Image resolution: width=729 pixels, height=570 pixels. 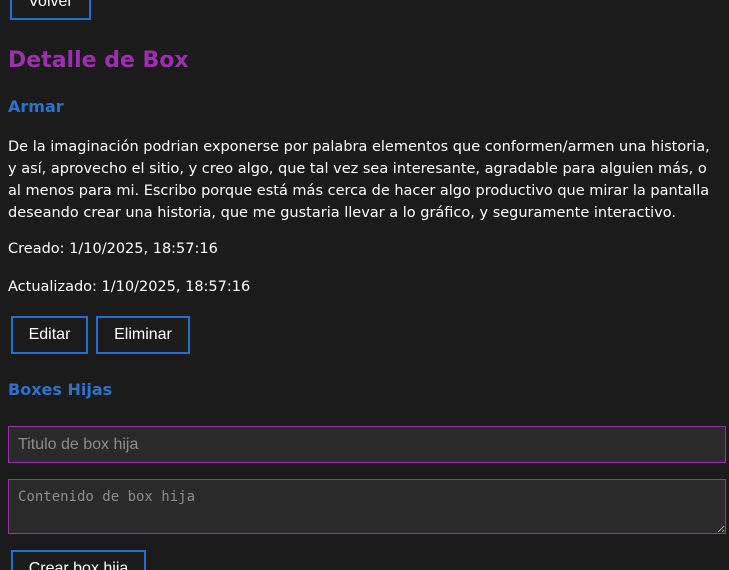 What do you see at coordinates (50, 10) in the screenshot?
I see `back-button: Volver` at bounding box center [50, 10].